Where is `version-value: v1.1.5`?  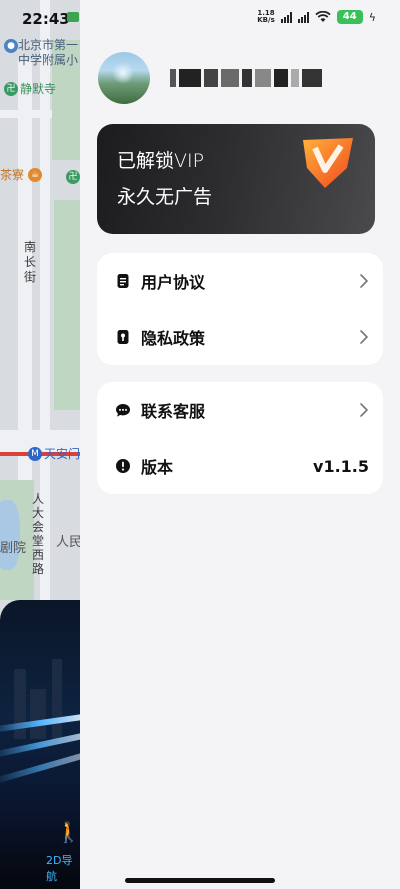 version-value: v1.1.5 is located at coordinates (341, 466).